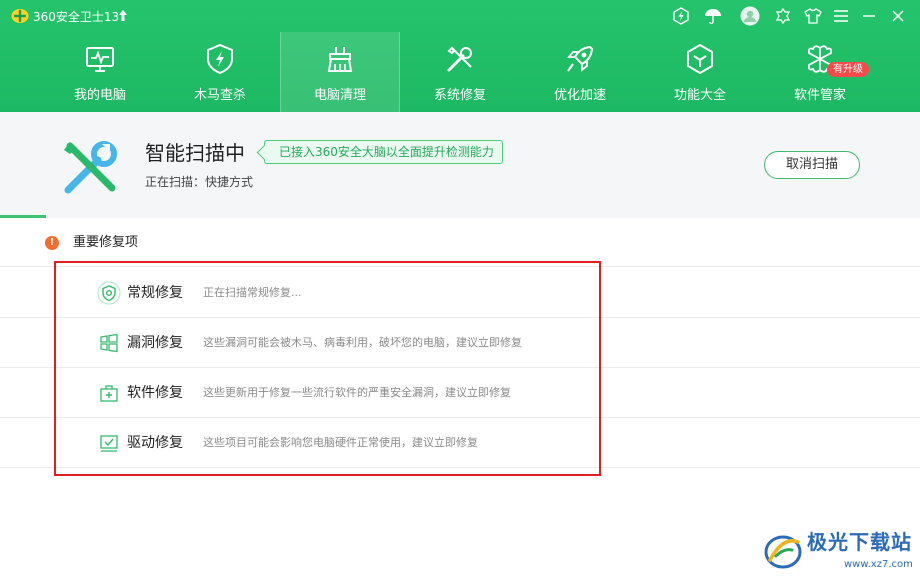  Describe the element at coordinates (783, 16) in the screenshot. I see `feedback-icon` at that location.